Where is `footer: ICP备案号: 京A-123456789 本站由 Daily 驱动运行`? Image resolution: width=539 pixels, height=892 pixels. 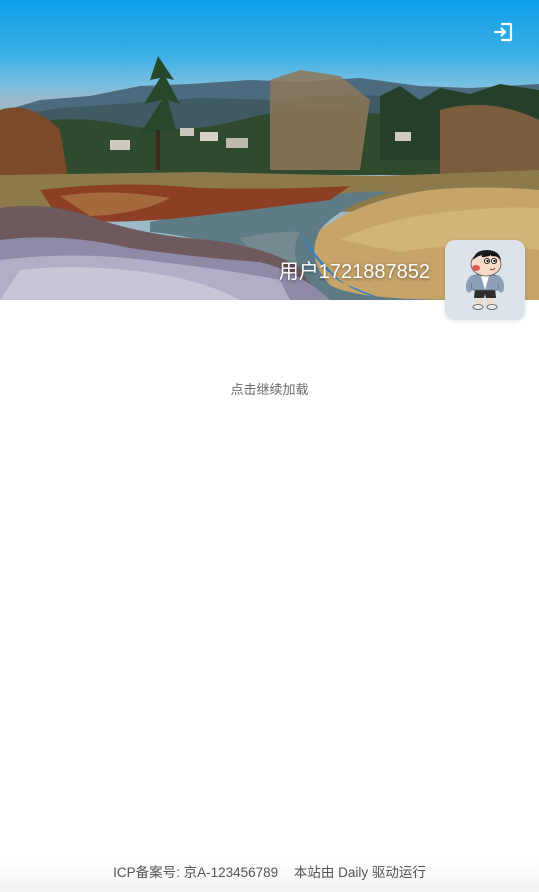 footer: ICP备案号: 京A-123456789 本站由 Daily 驱动运行 is located at coordinates (269, 875).